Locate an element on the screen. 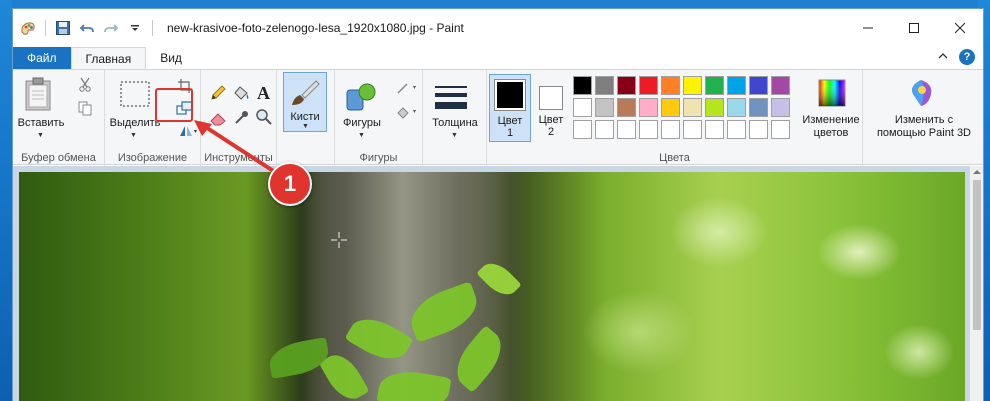 Image resolution: width=990 pixels, height=401 pixels. size-dropdown-icon: ▼ is located at coordinates (454, 135).